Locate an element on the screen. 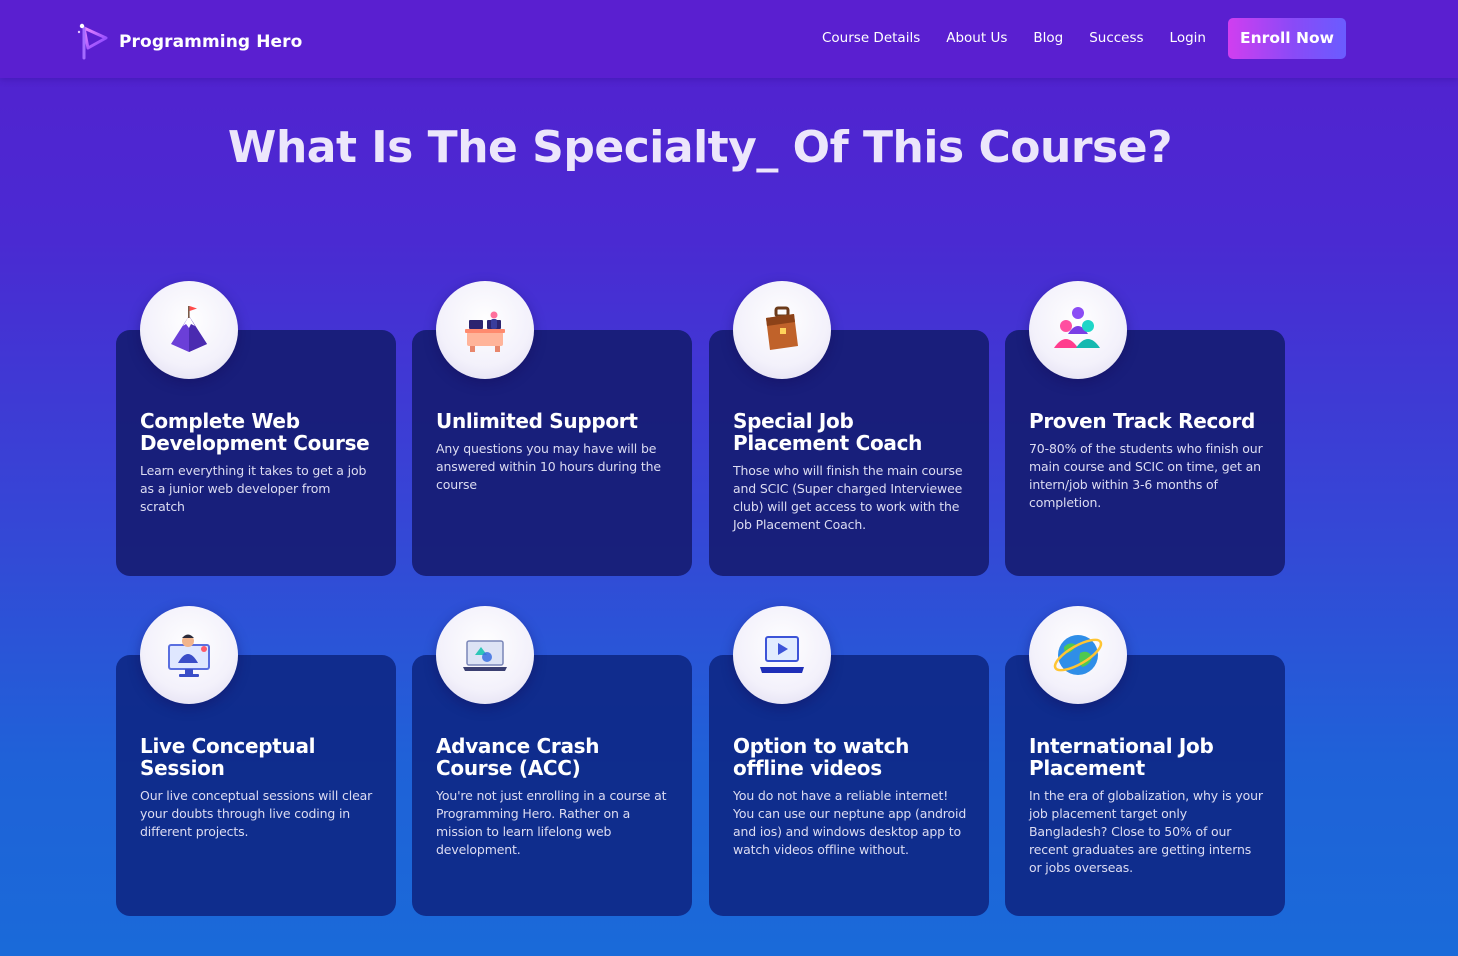 The height and width of the screenshot is (956, 1458). brand-name: Programming Hero is located at coordinates (211, 42).